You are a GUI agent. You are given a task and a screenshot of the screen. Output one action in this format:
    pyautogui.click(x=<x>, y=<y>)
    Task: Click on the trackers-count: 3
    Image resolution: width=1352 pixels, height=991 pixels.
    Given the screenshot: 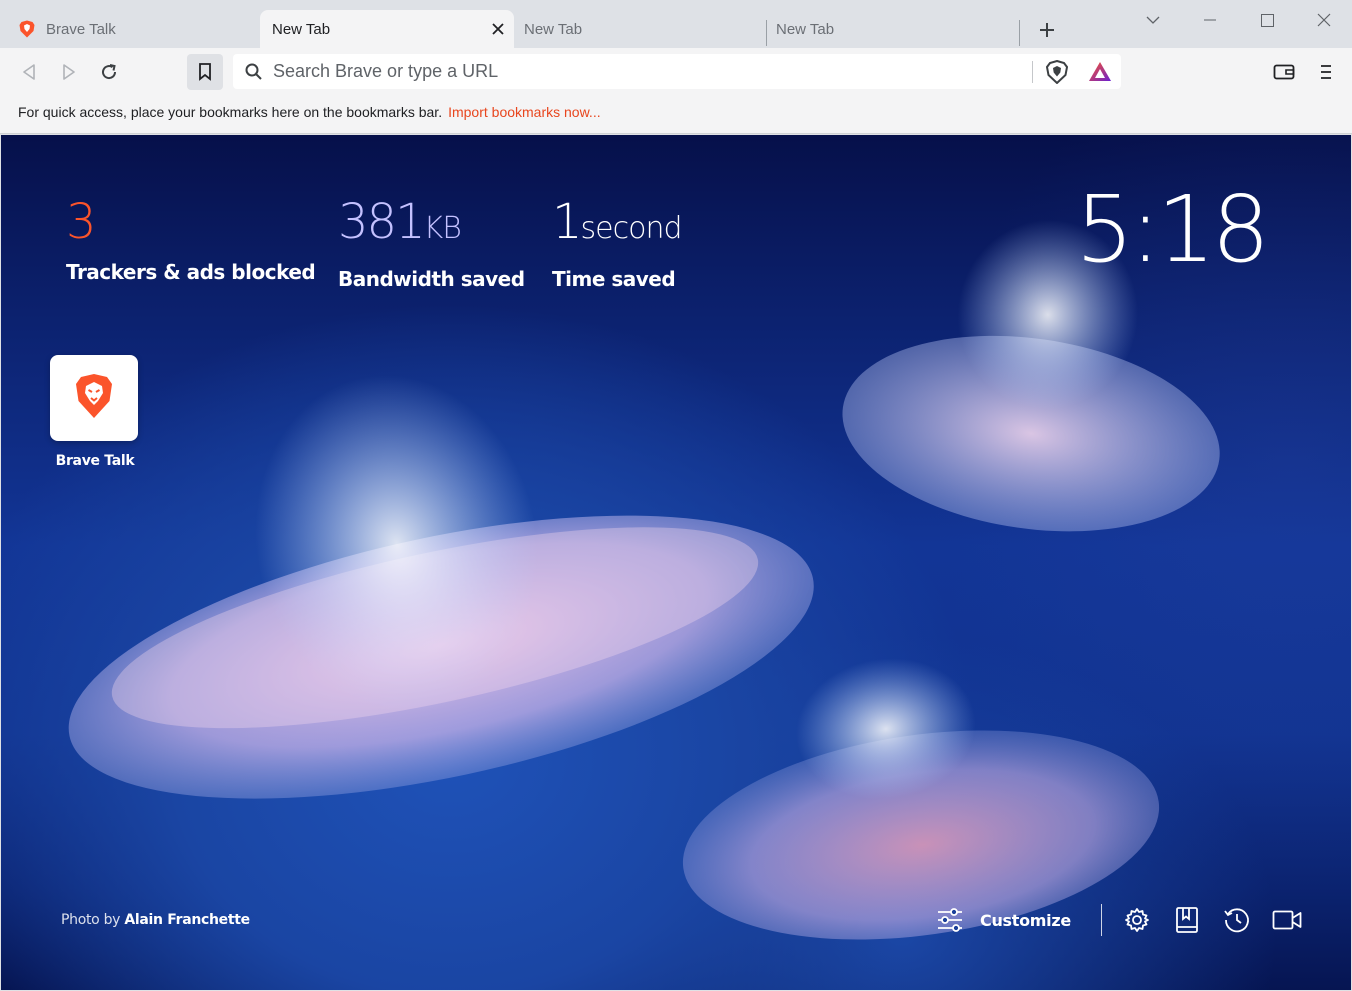 What is the action you would take?
    pyautogui.click(x=81, y=222)
    